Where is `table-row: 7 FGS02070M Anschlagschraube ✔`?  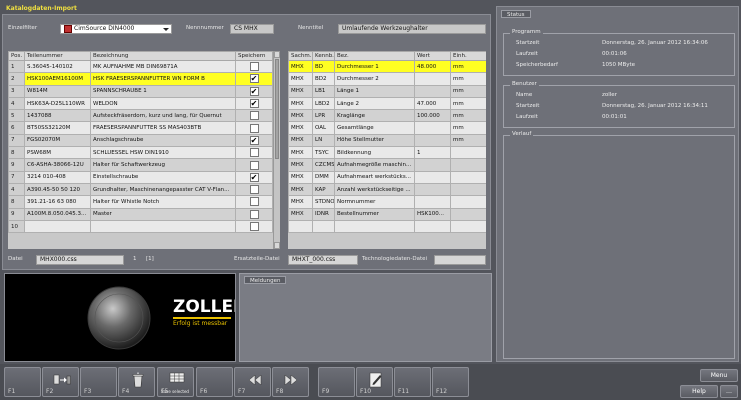
table-row: 7 FGS02070M Anschlagschraube ✔ is located at coordinates (140, 140).